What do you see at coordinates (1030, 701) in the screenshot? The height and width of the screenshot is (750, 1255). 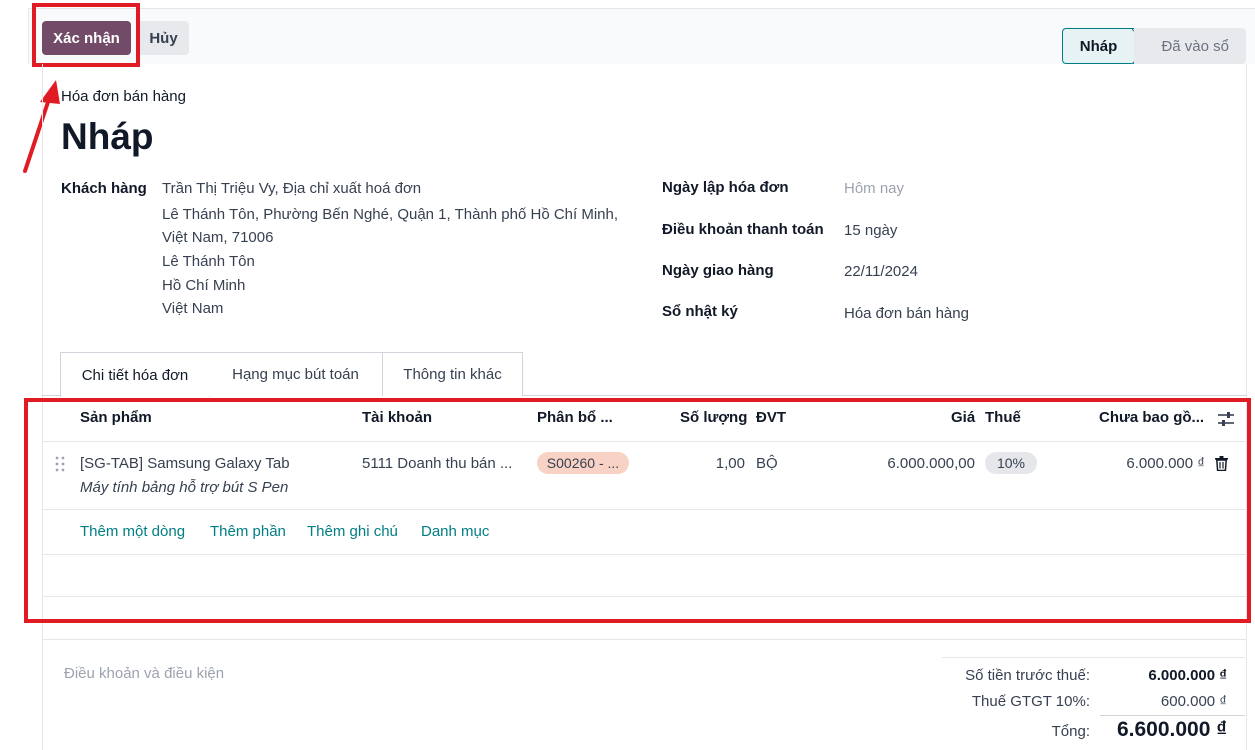 I see `tax-amount-label: Thuế GTGT 10%:` at bounding box center [1030, 701].